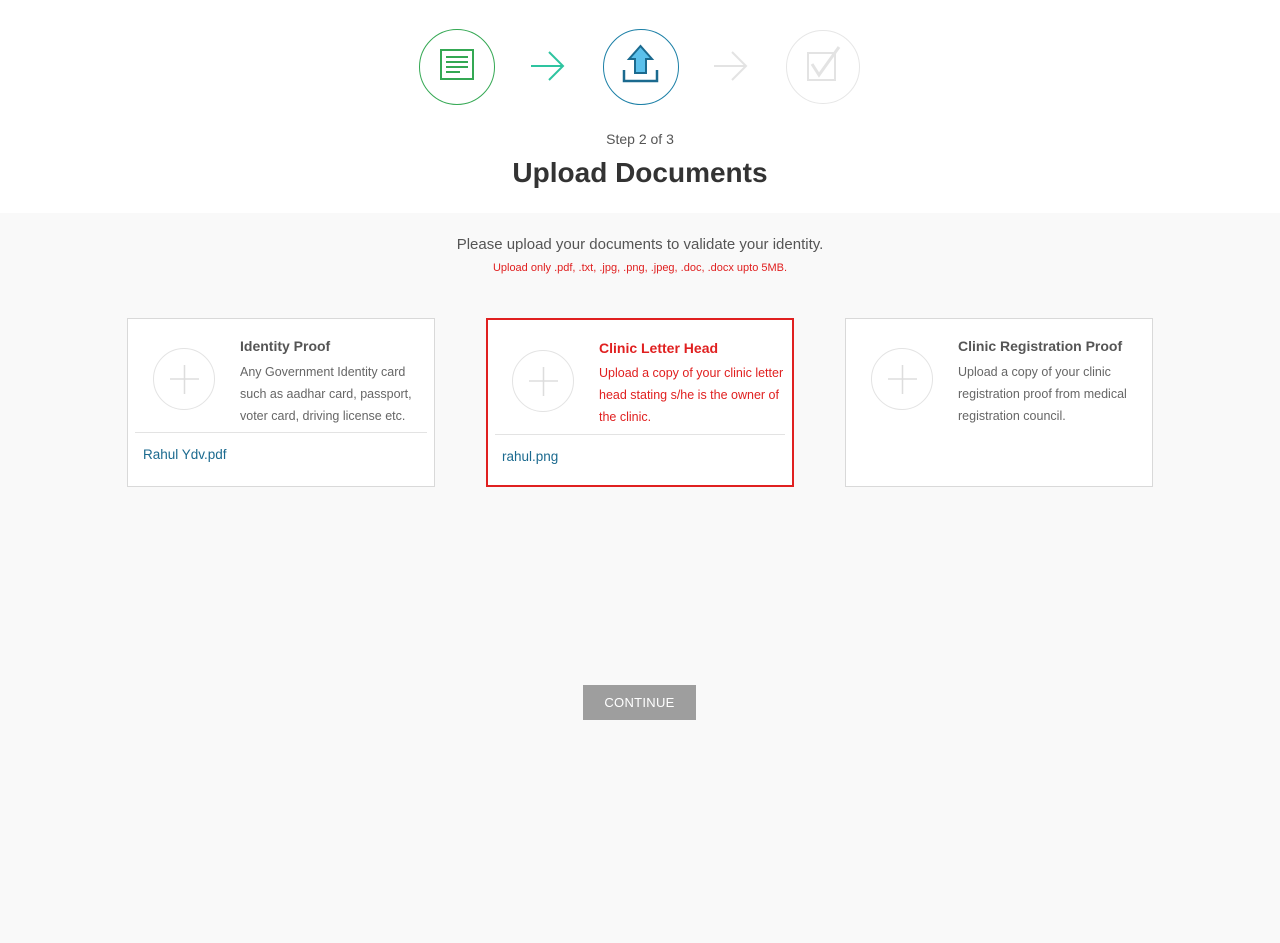 Image resolution: width=1280 pixels, height=943 pixels. I want to click on add-clinic-registration-proof-button, so click(902, 379).